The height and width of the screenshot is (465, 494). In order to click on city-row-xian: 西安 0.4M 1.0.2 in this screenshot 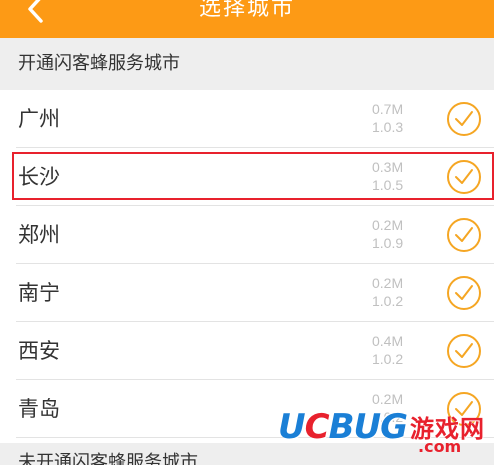, I will do `click(247, 351)`.